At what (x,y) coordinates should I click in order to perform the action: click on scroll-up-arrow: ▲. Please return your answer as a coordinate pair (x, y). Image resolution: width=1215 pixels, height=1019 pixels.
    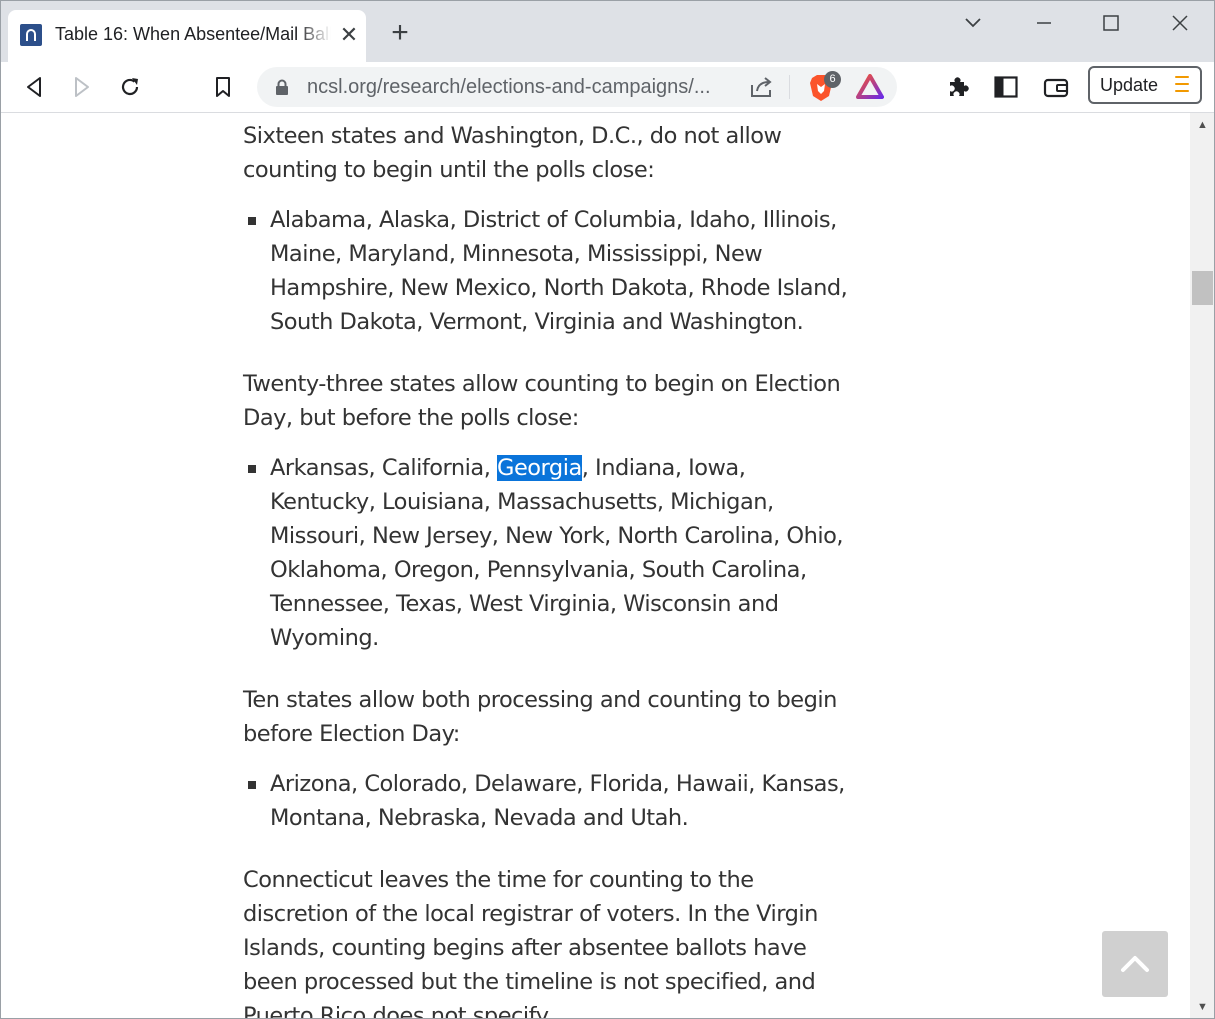
    Looking at the image, I should click on (1202, 125).